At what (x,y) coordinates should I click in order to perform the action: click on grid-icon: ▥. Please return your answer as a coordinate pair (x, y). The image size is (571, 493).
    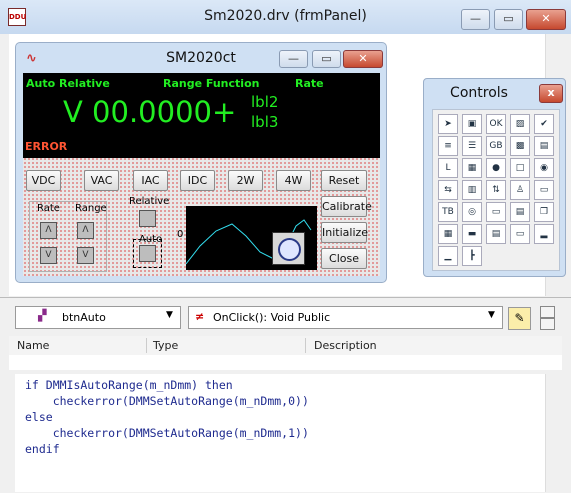
    Looking at the image, I should click on (472, 190).